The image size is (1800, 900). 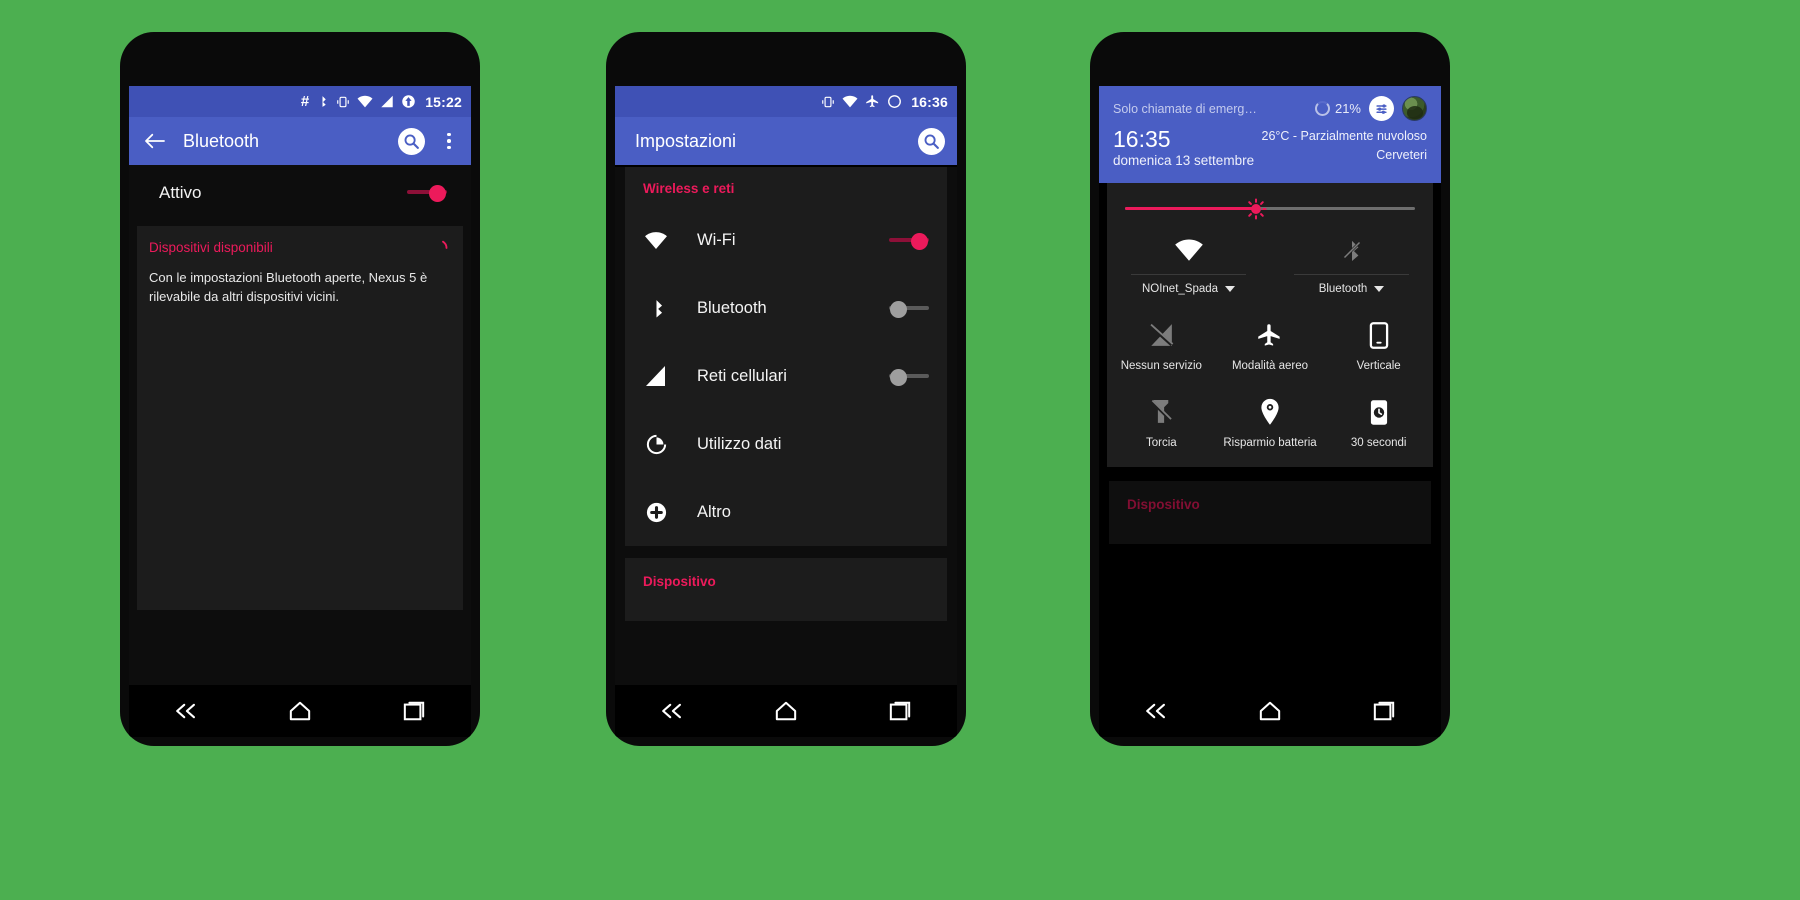 I want to click on settings-row-cellular: Reti cellulari, so click(x=786, y=376).